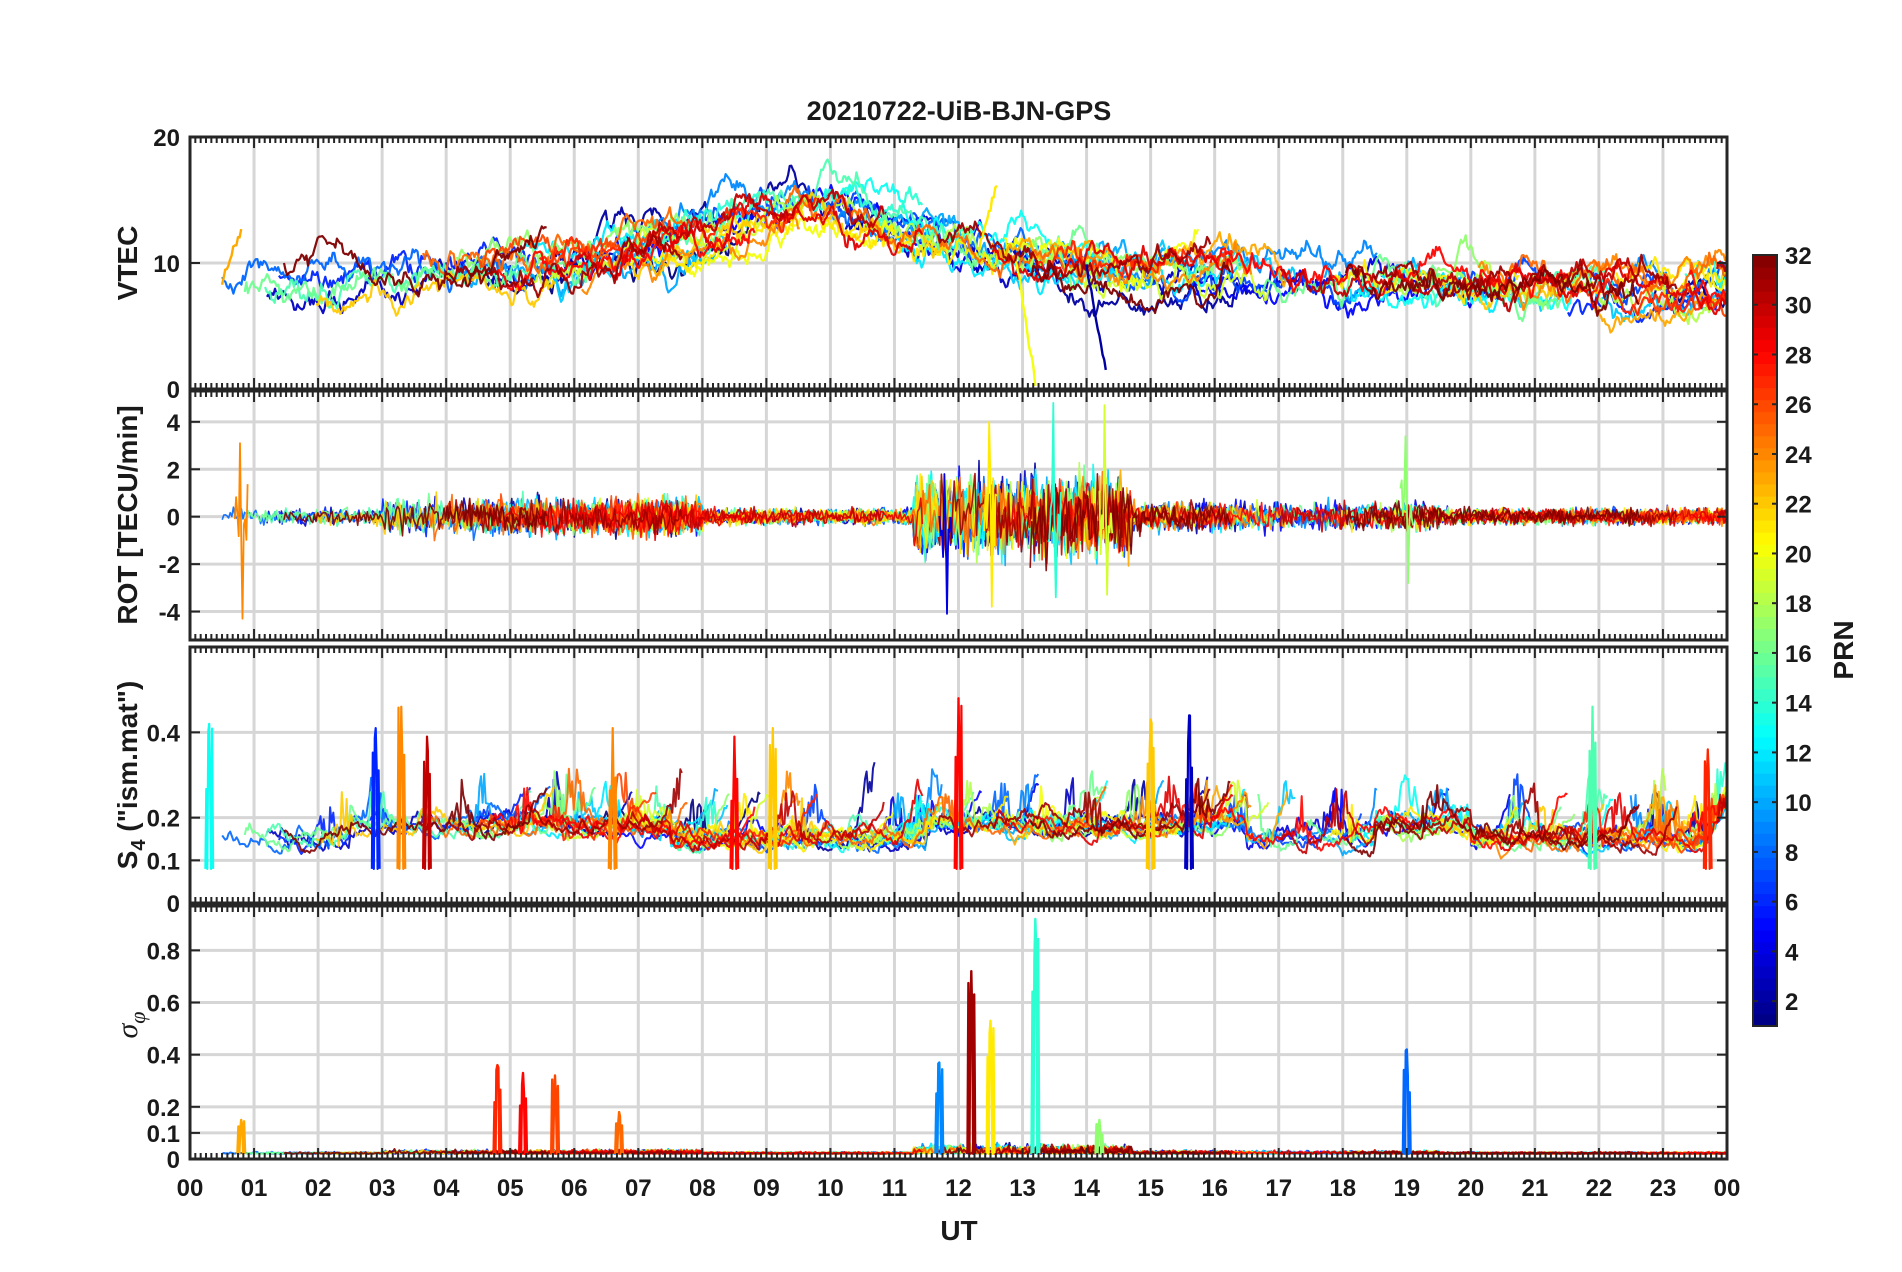  What do you see at coordinates (959, 111) in the screenshot?
I see `chart-title: 20210722-UiB-BJN-GPS` at bounding box center [959, 111].